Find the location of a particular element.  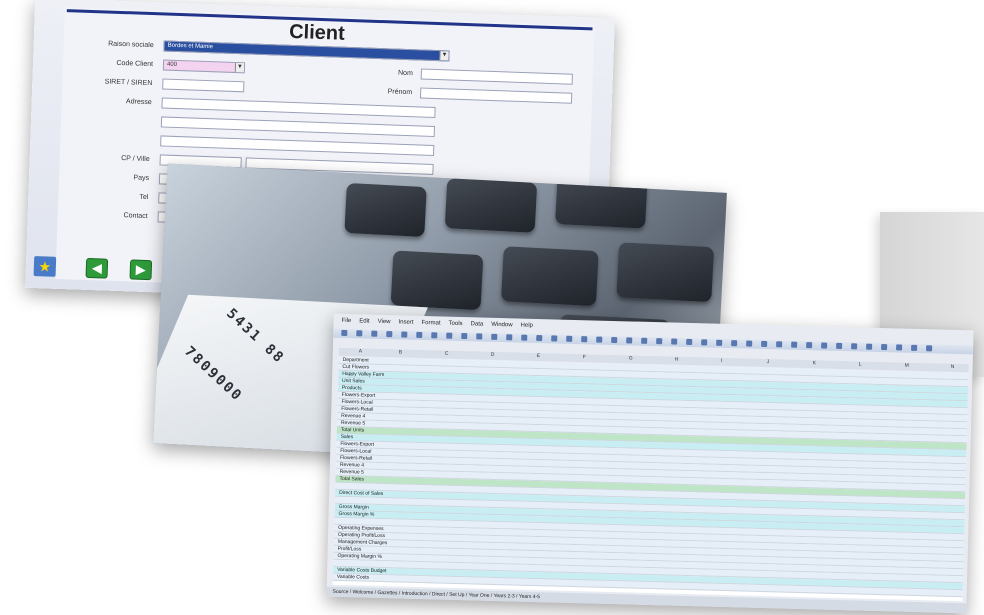

column-header: E is located at coordinates (538, 356).